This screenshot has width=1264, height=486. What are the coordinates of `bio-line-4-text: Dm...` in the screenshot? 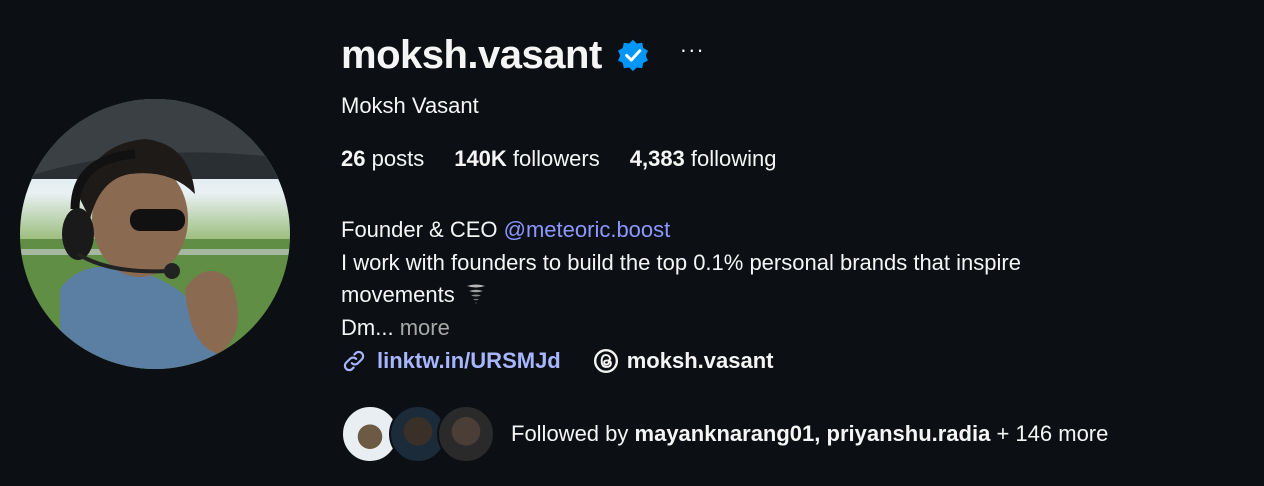 It's located at (367, 327).